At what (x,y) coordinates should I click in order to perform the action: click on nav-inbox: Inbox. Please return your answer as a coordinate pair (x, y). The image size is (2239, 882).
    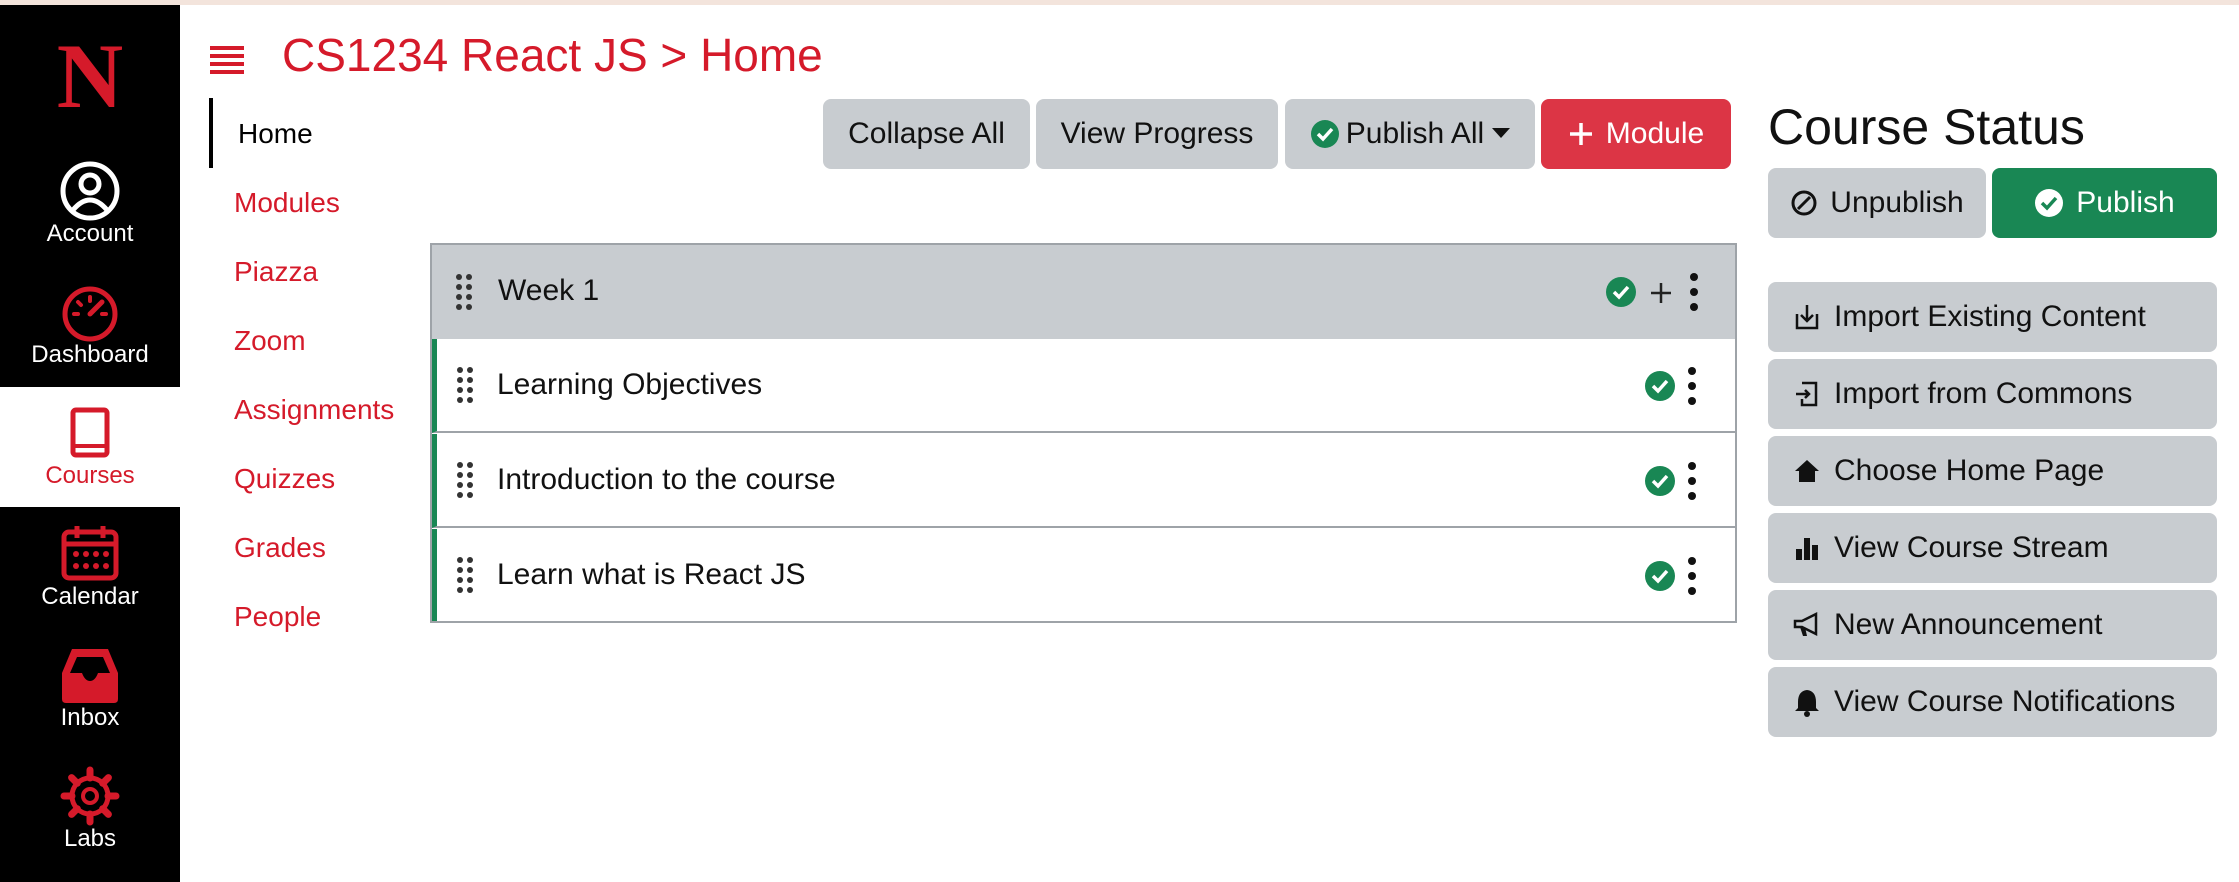
    Looking at the image, I should click on (90, 689).